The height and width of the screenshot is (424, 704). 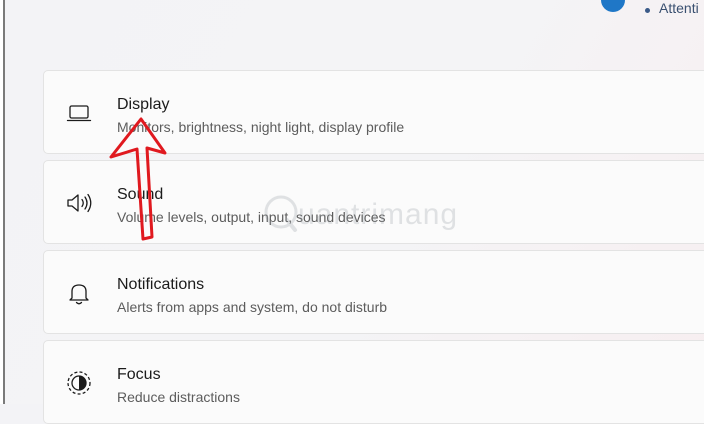 I want to click on focus-icon, so click(x=79, y=383).